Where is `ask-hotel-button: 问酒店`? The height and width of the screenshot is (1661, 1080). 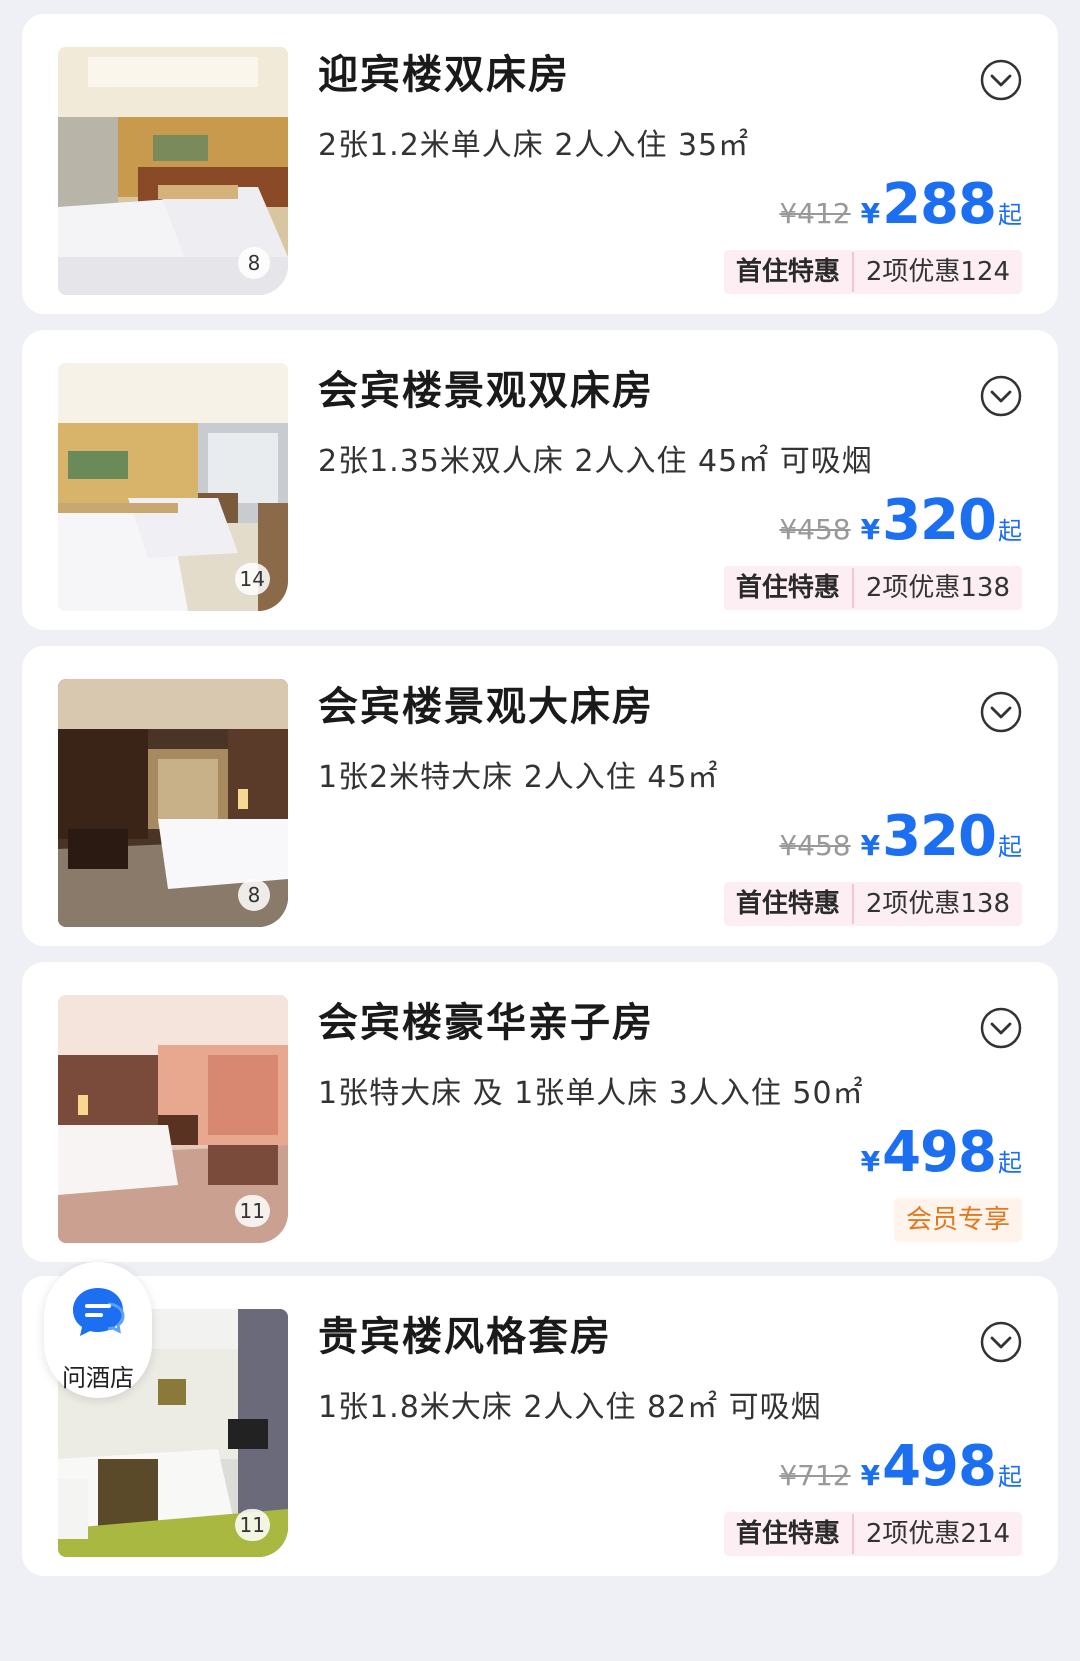 ask-hotel-button: 问酒店 is located at coordinates (98, 1330).